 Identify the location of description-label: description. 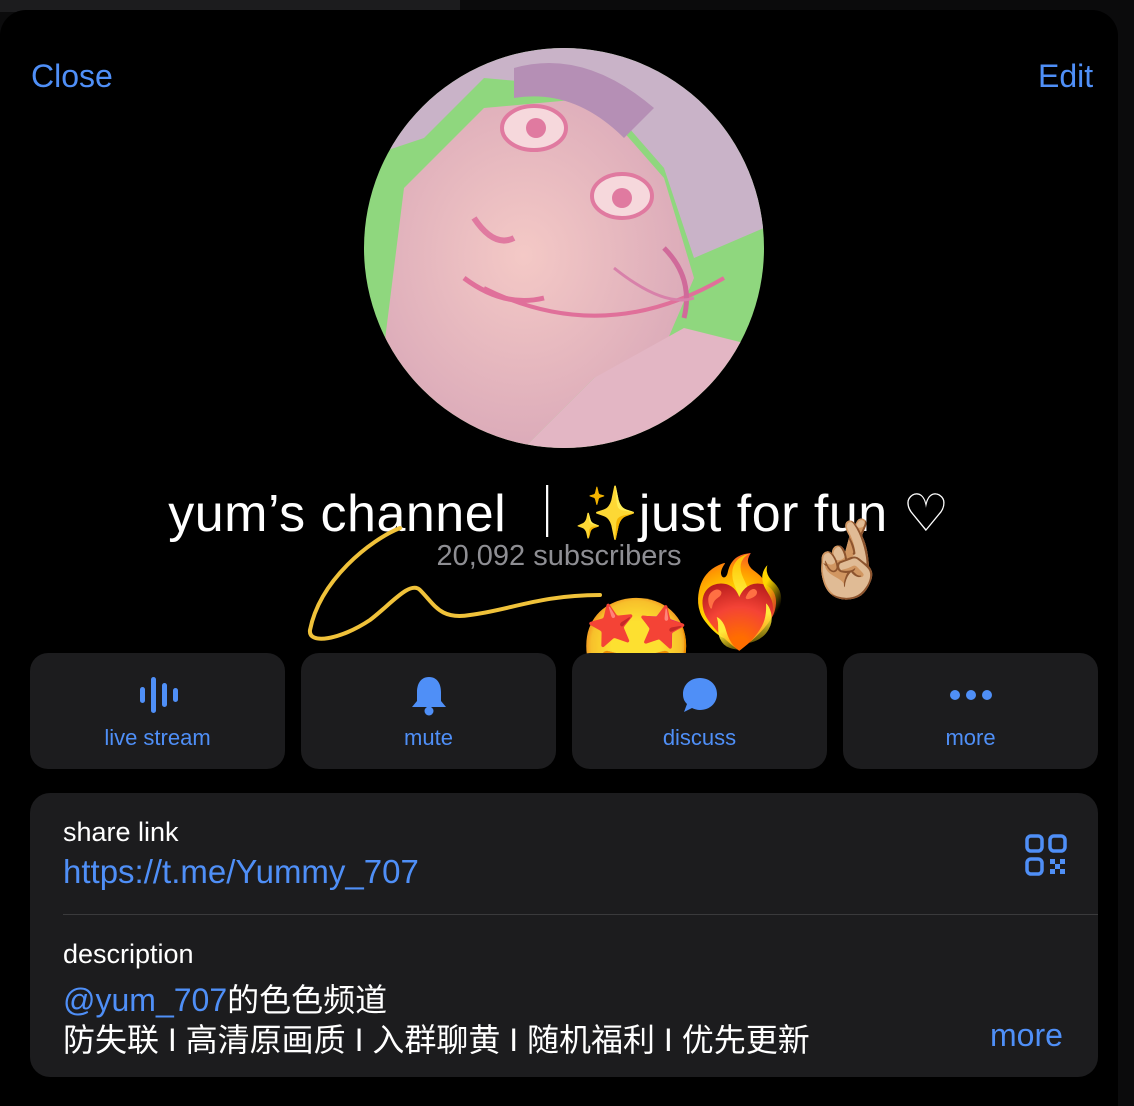
(128, 954).